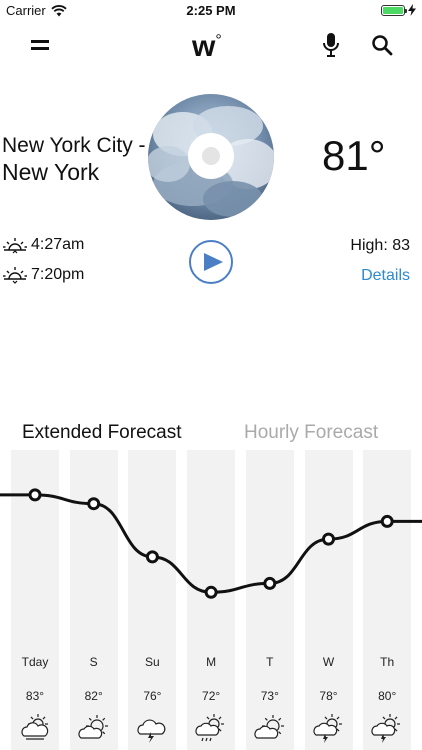 The width and height of the screenshot is (422, 750). What do you see at coordinates (35, 696) in the screenshot?
I see `forecast-day-temp: 83°` at bounding box center [35, 696].